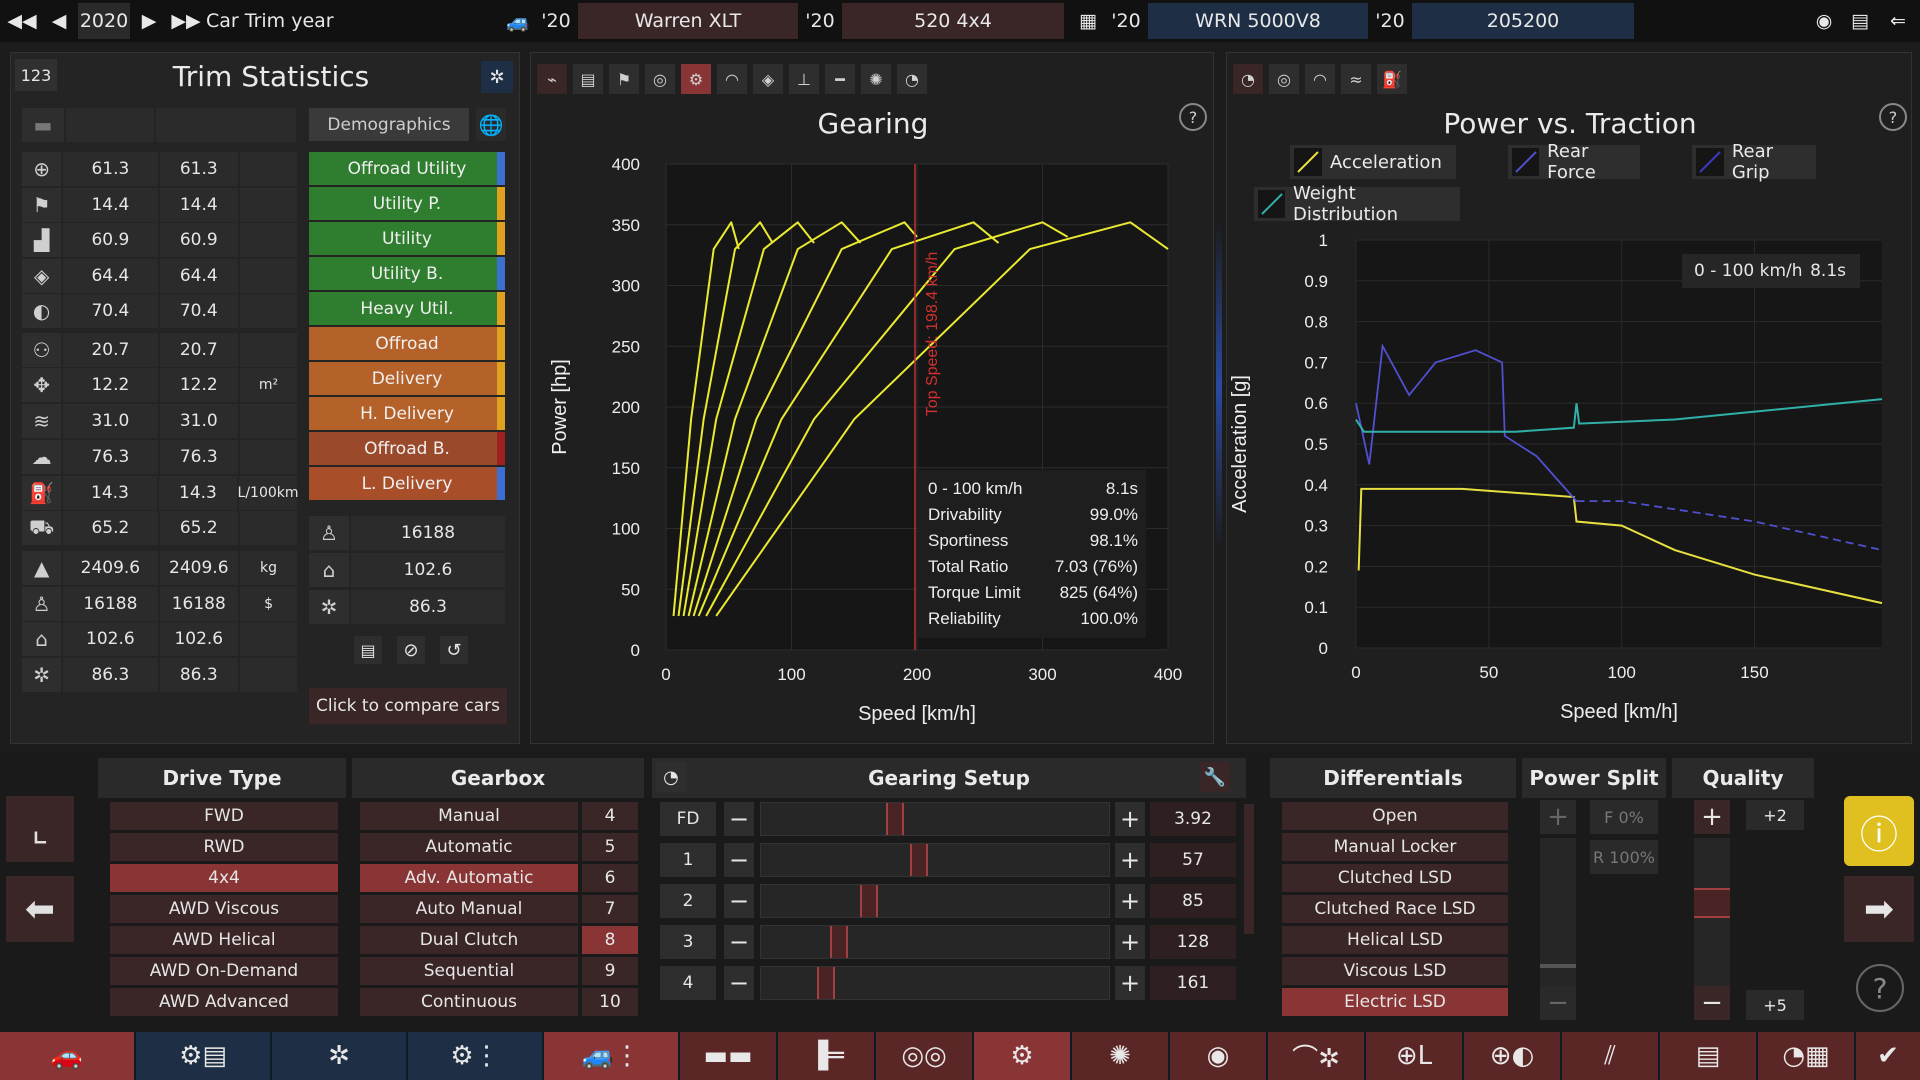 The height and width of the screenshot is (1080, 1920). What do you see at coordinates (469, 816) in the screenshot?
I see `gearbox-option: Manual` at bounding box center [469, 816].